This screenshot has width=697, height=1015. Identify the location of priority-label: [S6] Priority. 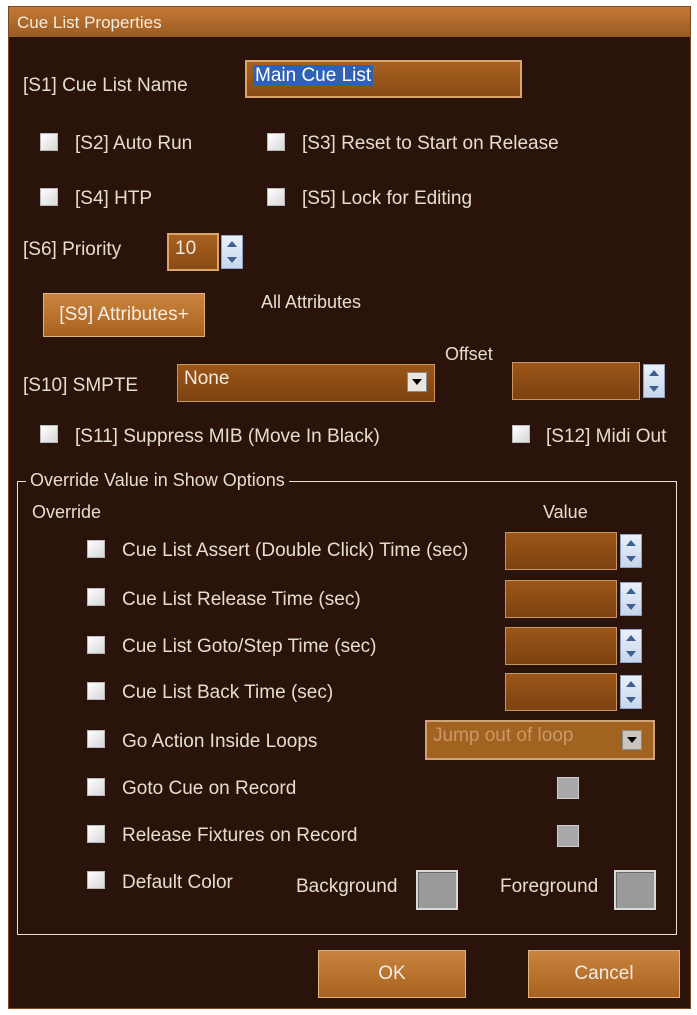
(72, 249).